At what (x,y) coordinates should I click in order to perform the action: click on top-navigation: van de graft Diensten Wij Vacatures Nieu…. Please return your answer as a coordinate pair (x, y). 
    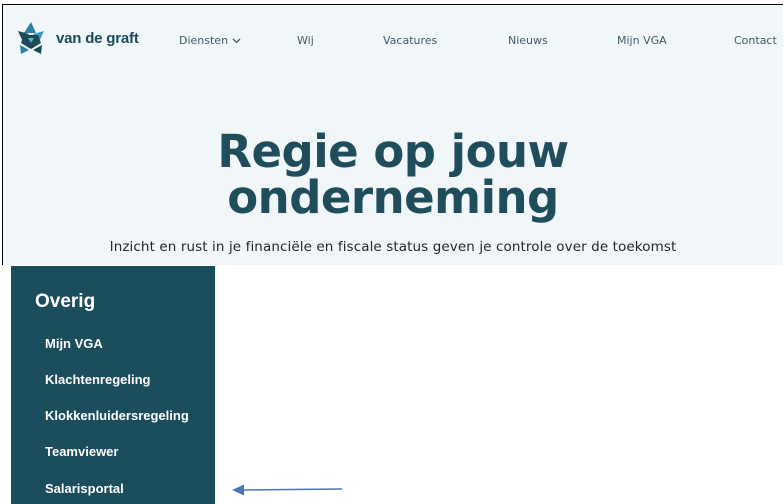
    Looking at the image, I should click on (393, 40).